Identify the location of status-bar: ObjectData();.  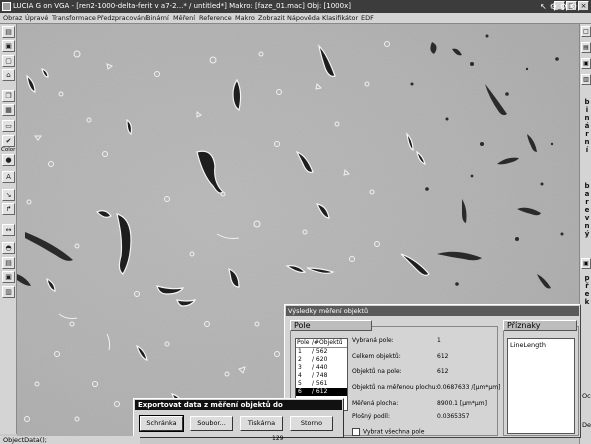
(70, 440).